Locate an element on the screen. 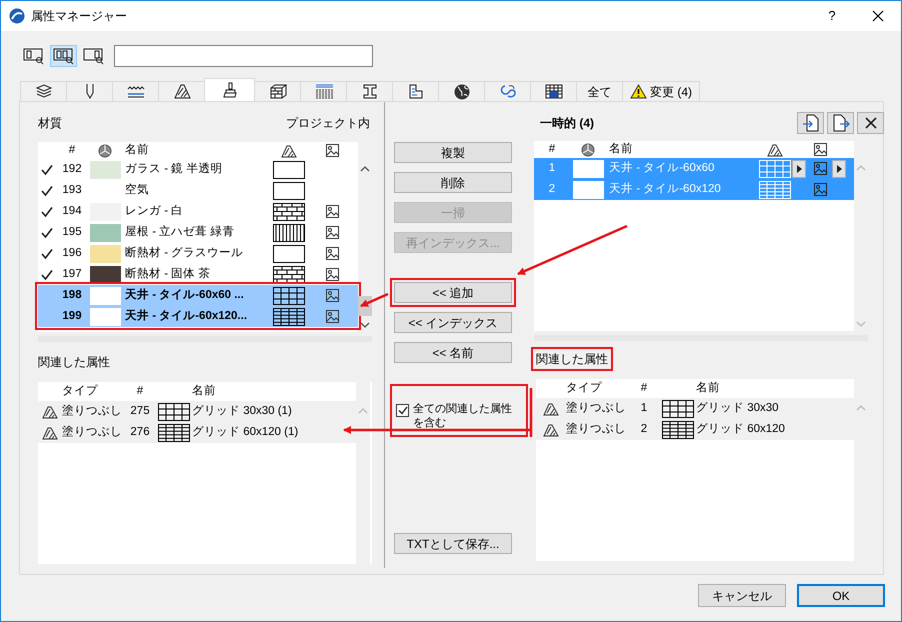 The width and height of the screenshot is (902, 622). dialog-button: OK is located at coordinates (841, 595).